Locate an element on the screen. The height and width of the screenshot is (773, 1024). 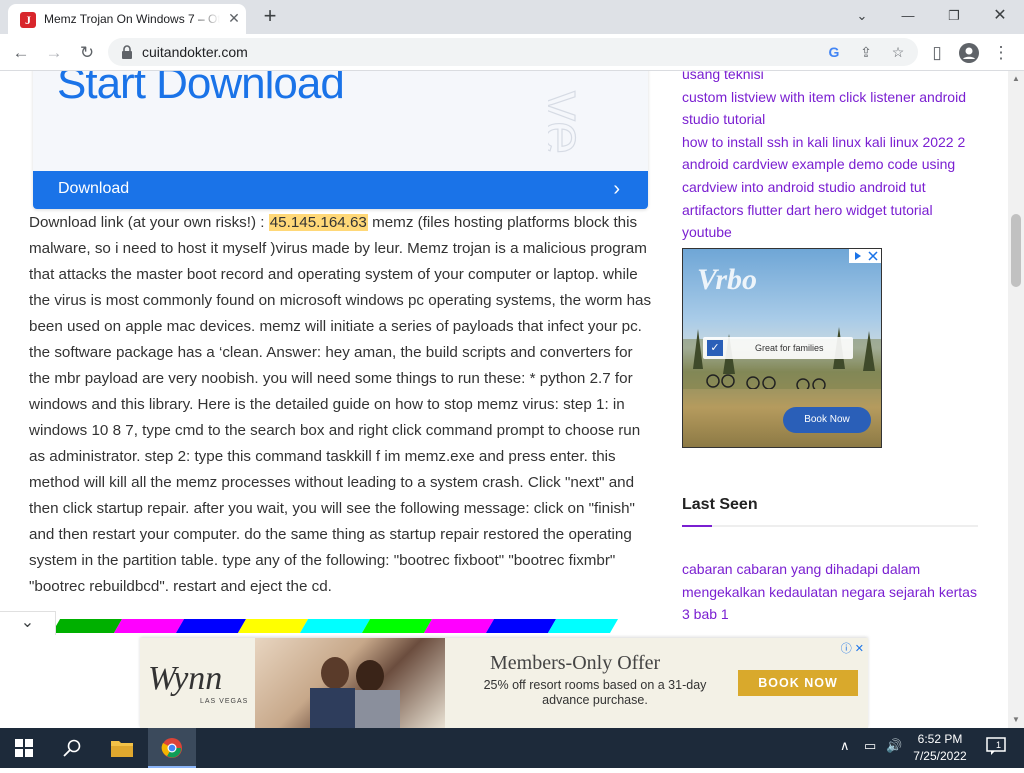
reload-icon: ↻ is located at coordinates (87, 53).